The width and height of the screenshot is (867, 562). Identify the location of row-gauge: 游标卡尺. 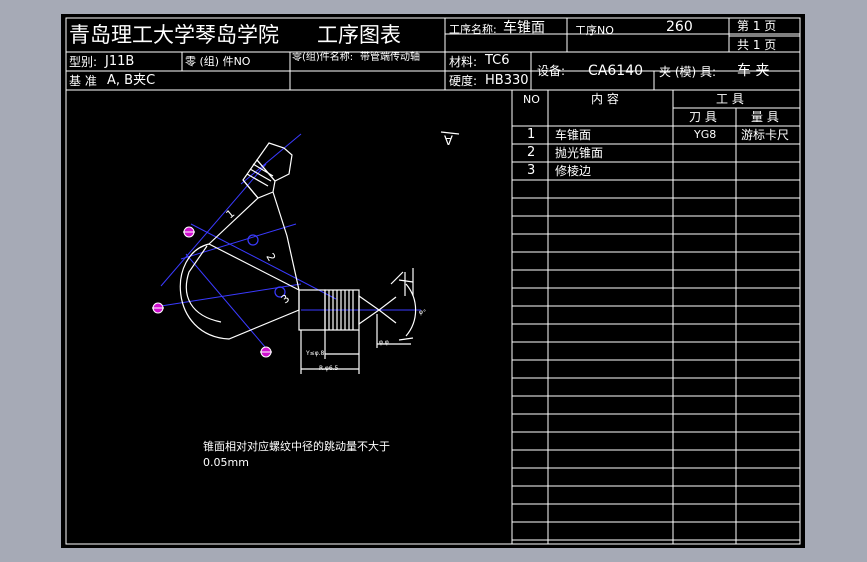
(765, 135).